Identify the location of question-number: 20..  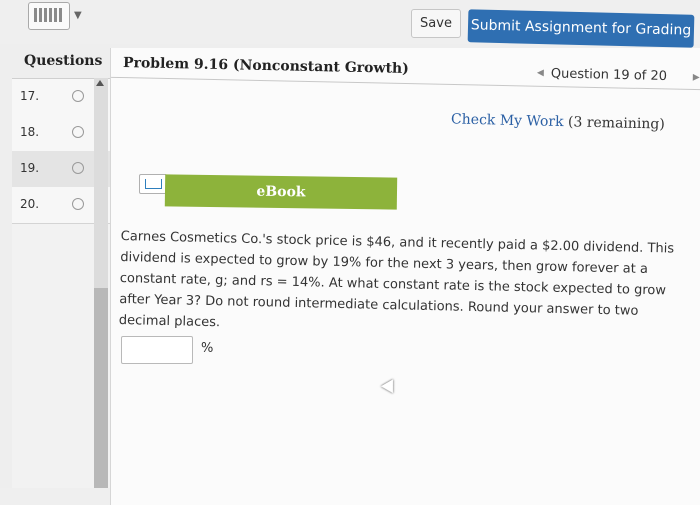
(30, 204).